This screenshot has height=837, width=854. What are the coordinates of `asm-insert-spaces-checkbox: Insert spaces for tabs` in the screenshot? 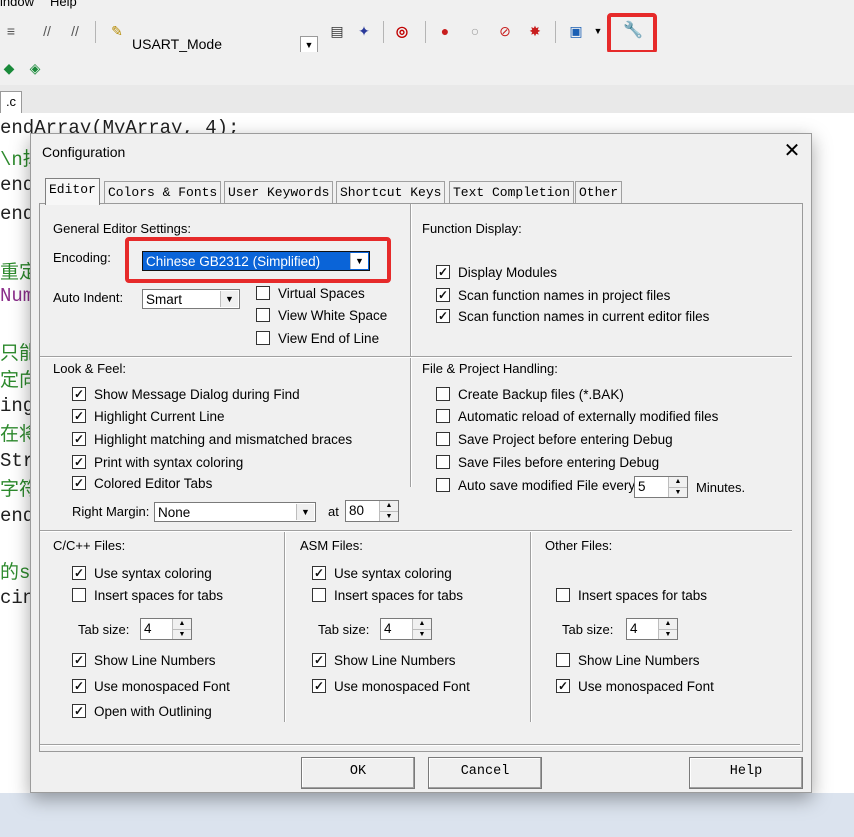 It's located at (387, 596).